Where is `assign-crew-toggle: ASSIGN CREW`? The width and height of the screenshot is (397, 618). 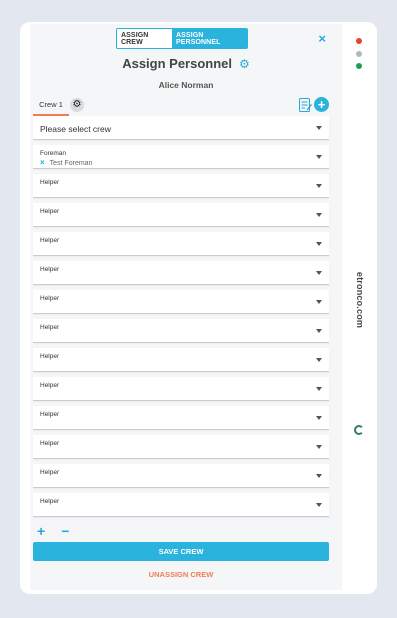 assign-crew-toggle: ASSIGN CREW is located at coordinates (144, 38).